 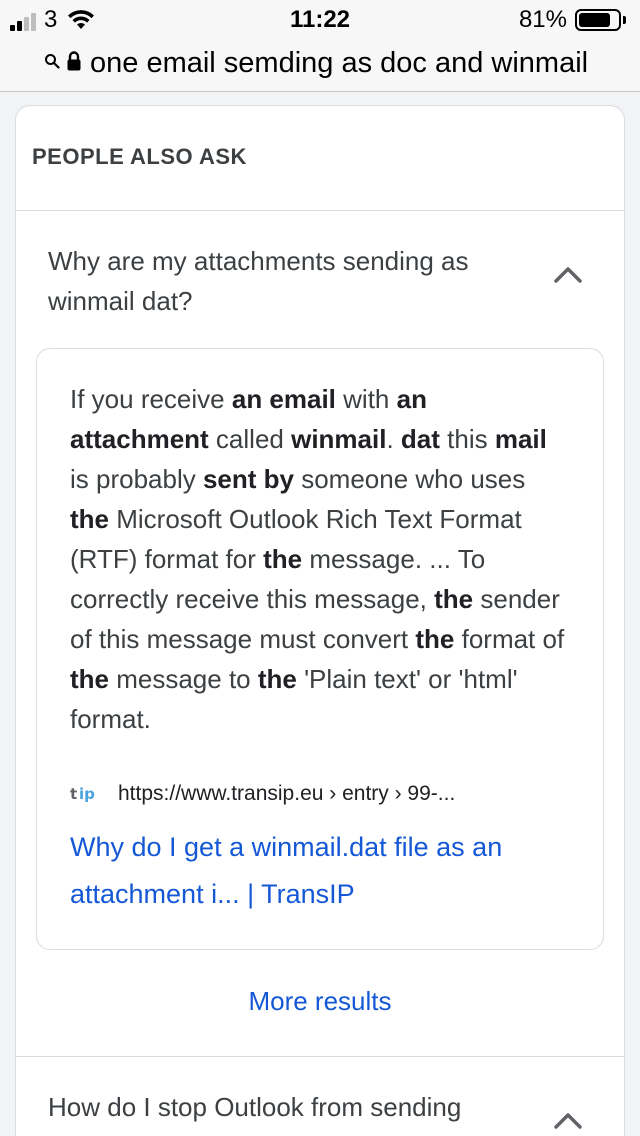 I want to click on answer-bold-segment: dat, so click(x=420, y=439).